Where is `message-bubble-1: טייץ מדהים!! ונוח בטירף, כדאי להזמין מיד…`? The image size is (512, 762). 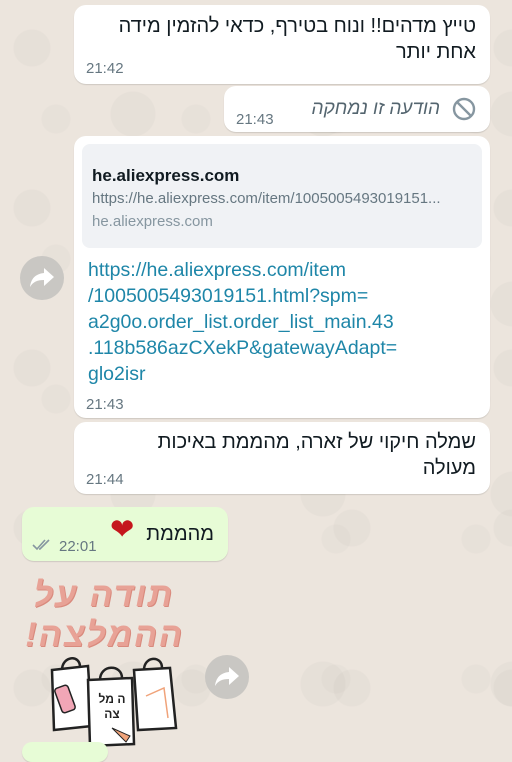 message-bubble-1: טייץ מדהים!! ונוח בטירף, כדאי להזמין מיד… is located at coordinates (282, 44).